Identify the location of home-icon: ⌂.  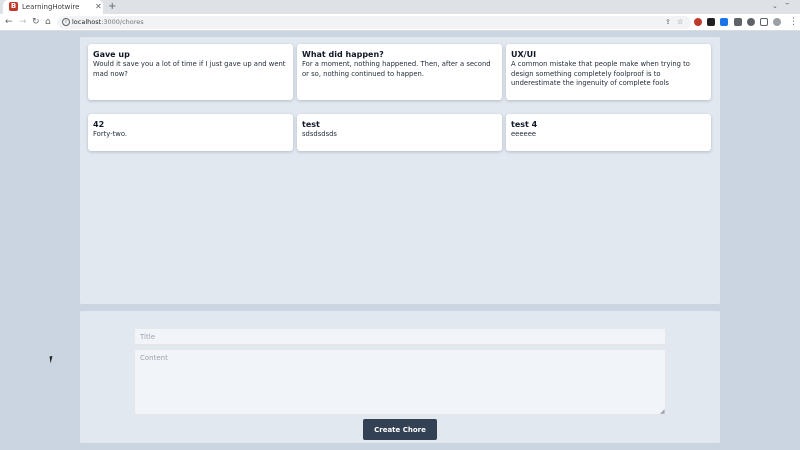
(48, 22).